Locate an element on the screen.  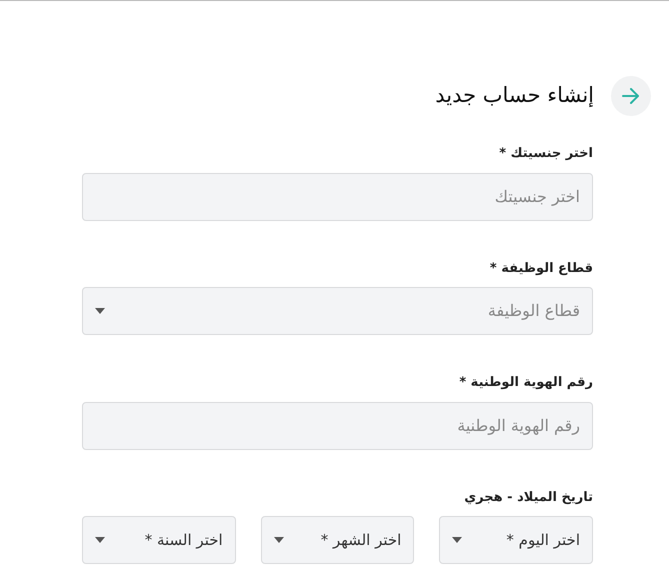
page-title: إنشاء حساب جديد is located at coordinates (514, 96).